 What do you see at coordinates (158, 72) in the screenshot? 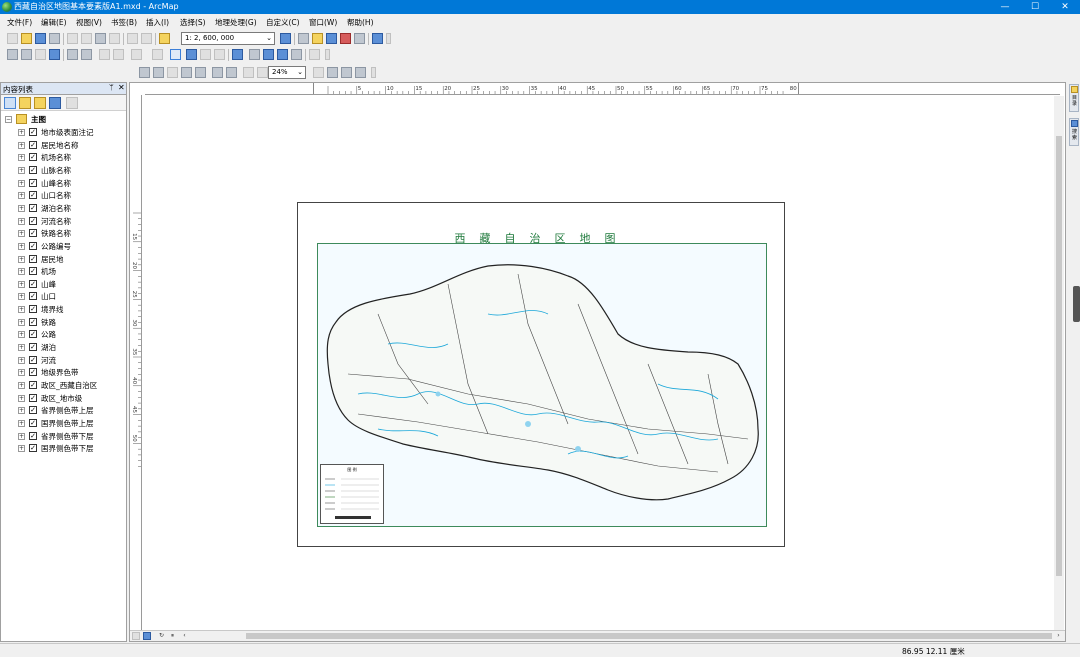
I see `layout-zoom-out-icon` at bounding box center [158, 72].